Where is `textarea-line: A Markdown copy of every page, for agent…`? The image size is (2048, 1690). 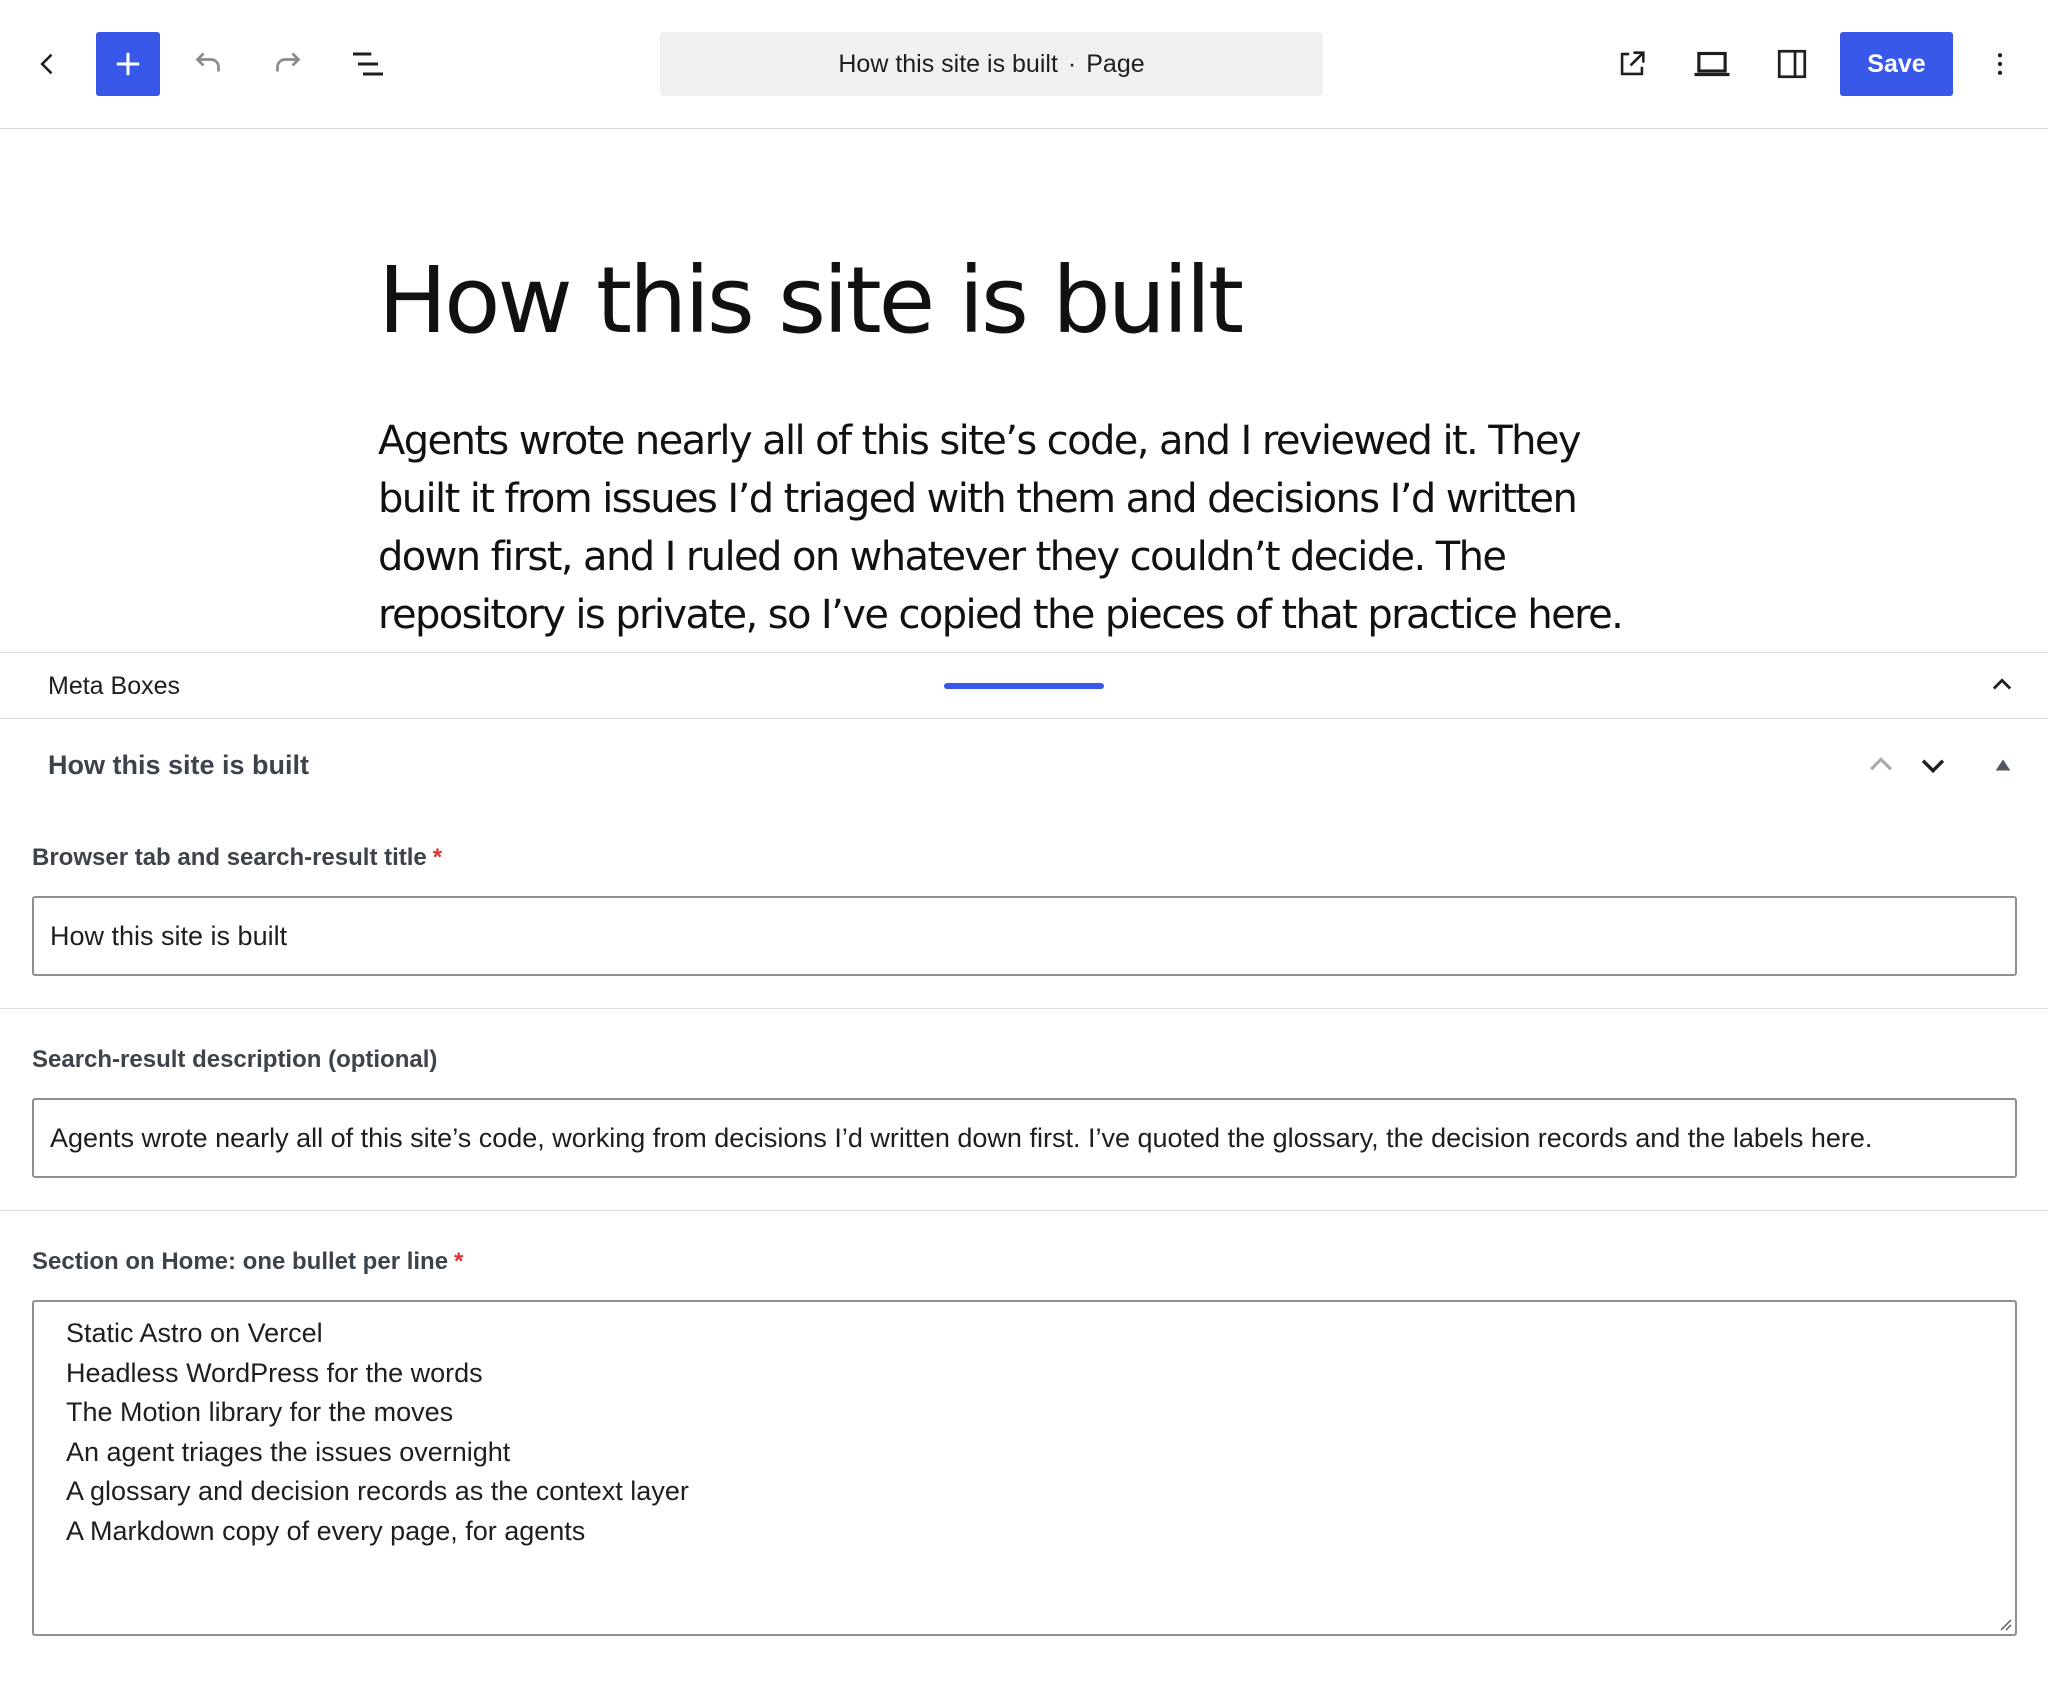 textarea-line: A Markdown copy of every page, for agent… is located at coordinates (326, 1530).